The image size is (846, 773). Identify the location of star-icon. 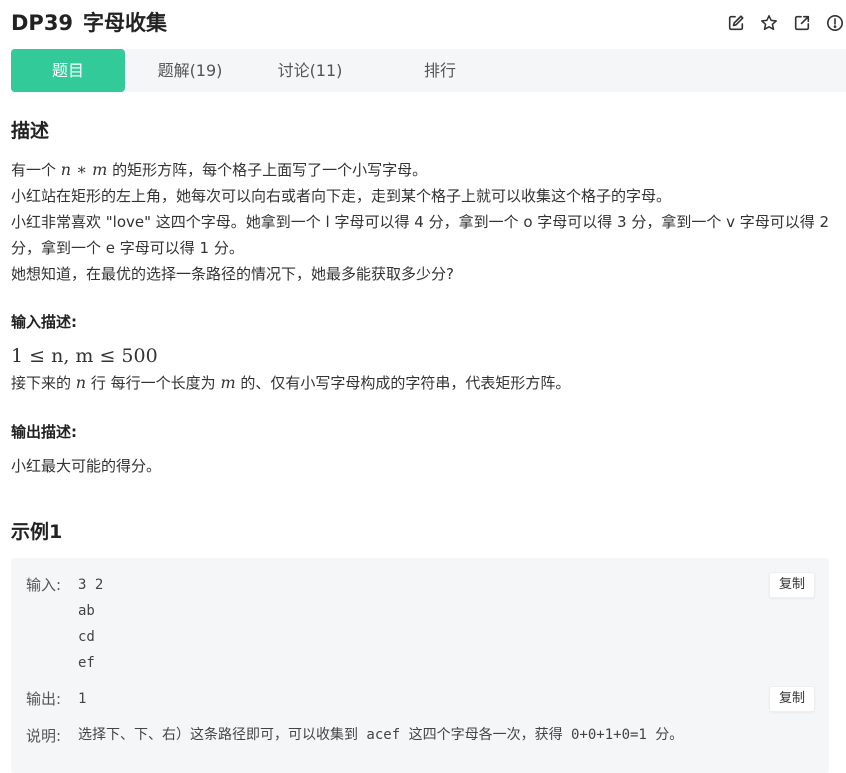
(769, 23).